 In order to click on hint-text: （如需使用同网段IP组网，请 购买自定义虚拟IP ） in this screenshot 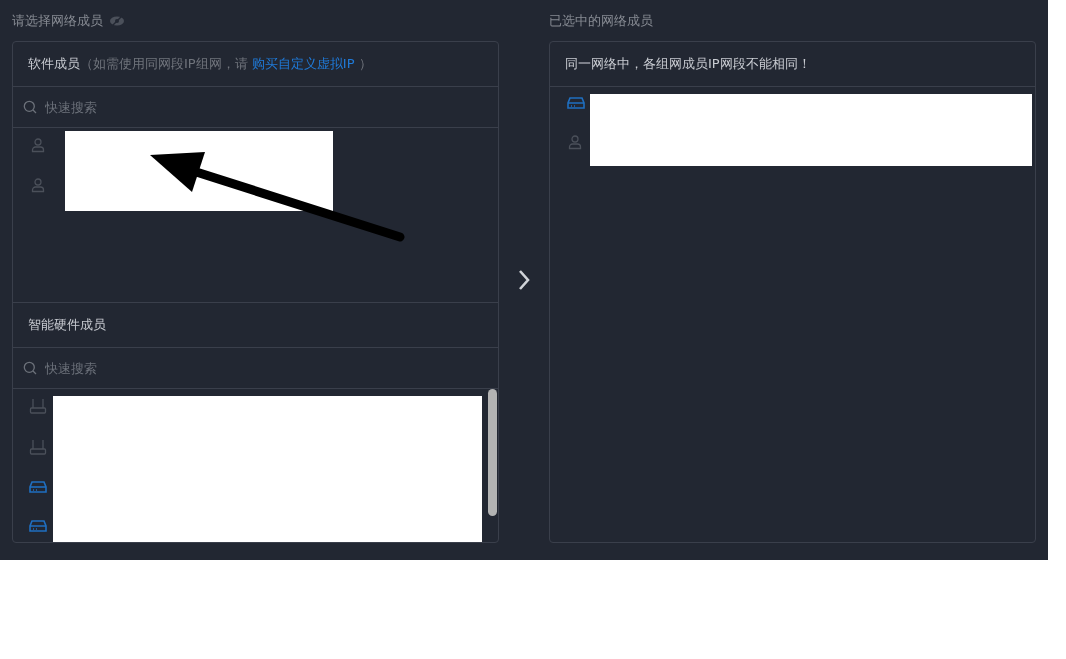, I will do `click(226, 64)`.